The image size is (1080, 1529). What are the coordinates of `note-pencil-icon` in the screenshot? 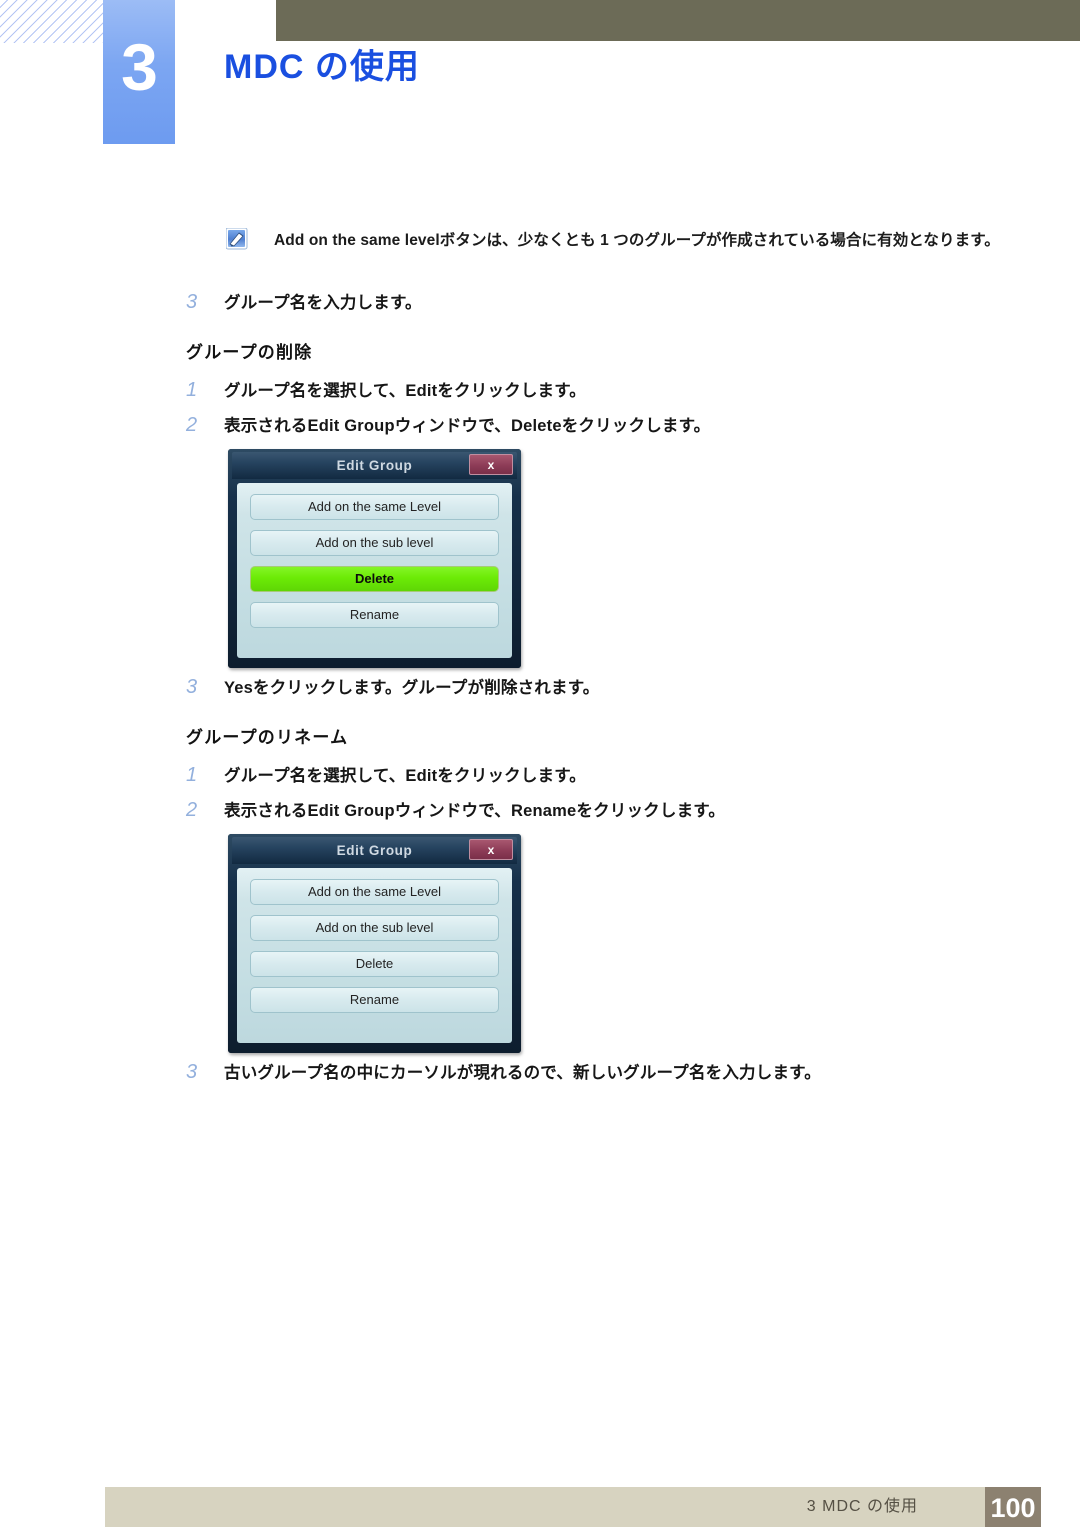 It's located at (237, 239).